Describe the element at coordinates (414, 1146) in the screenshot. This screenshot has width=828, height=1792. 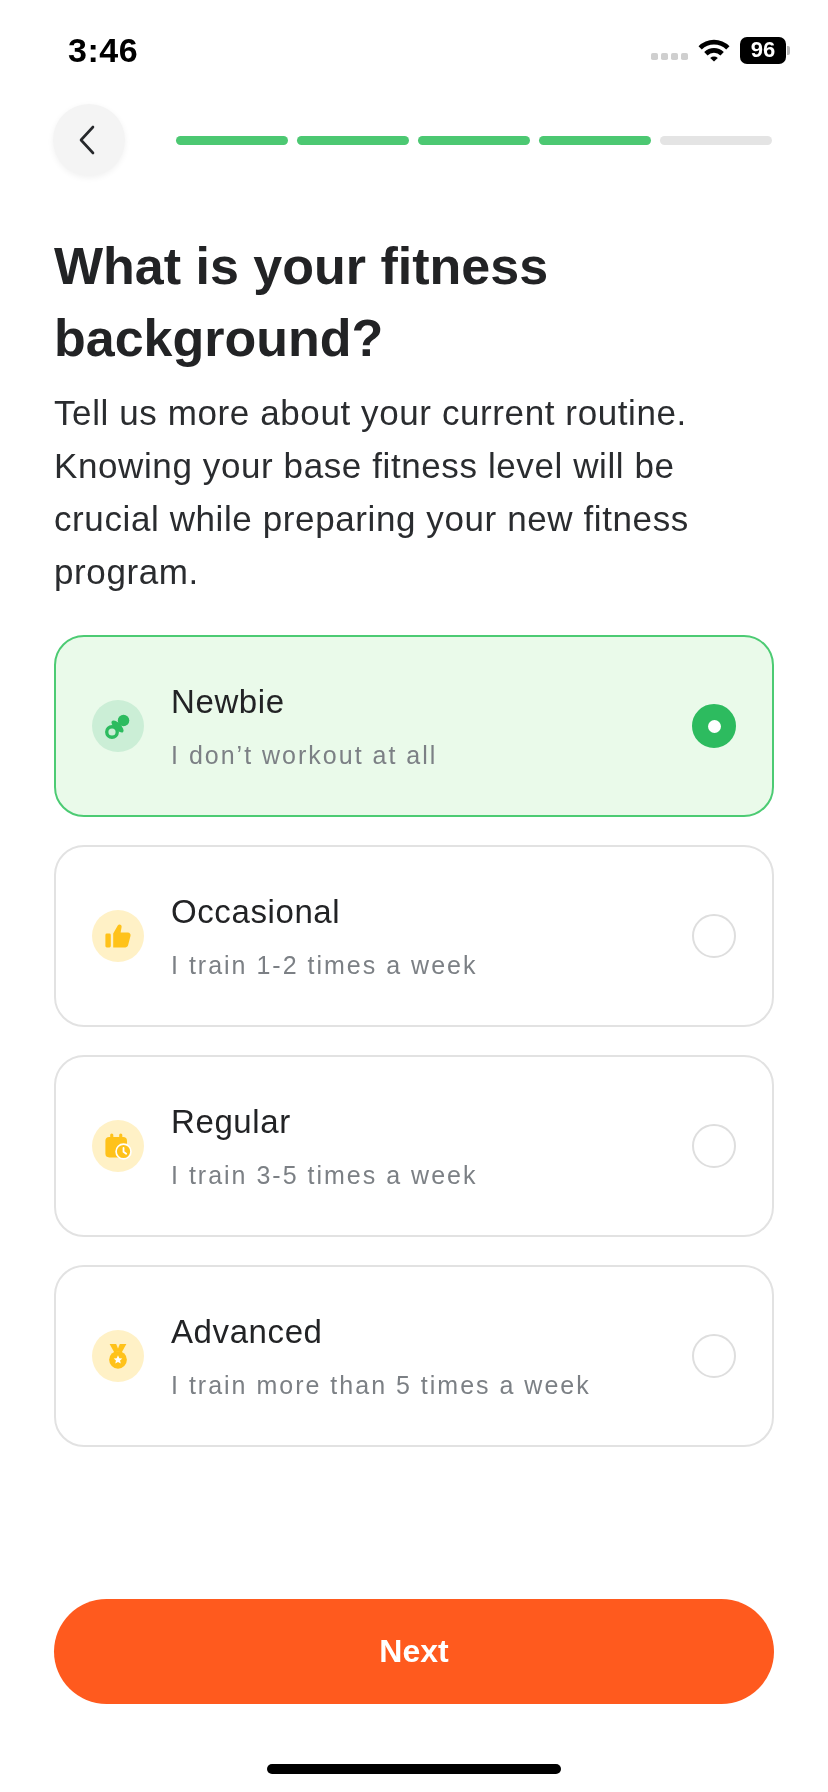
I see `option-card: Regular I train 3-5 times a week` at that location.